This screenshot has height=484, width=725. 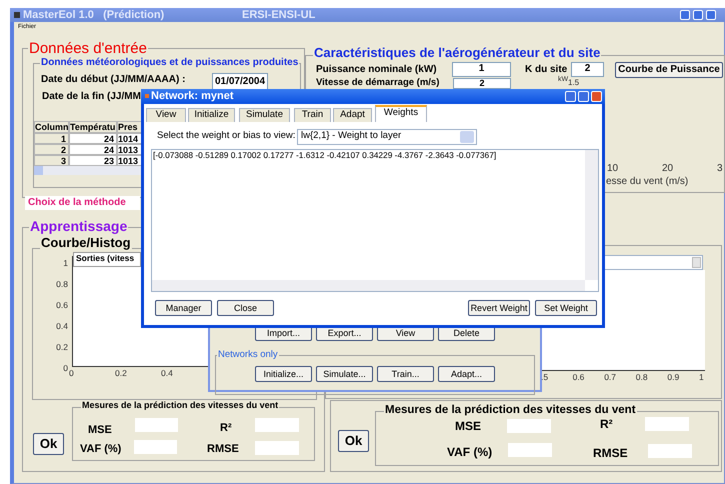 What do you see at coordinates (86, 243) in the screenshot?
I see `section-title: Courbe/Histog` at bounding box center [86, 243].